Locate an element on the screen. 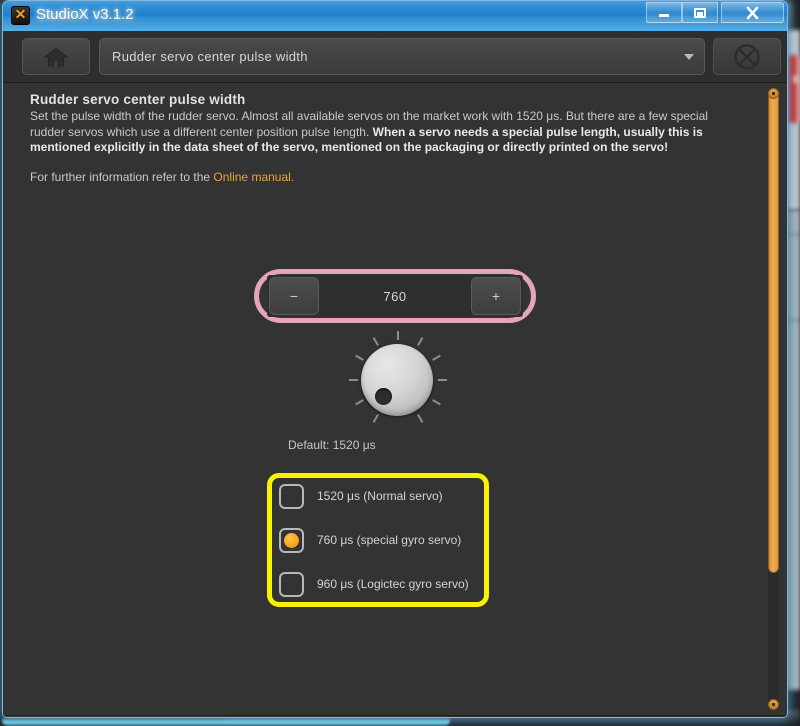 This screenshot has height=726, width=800. home-button is located at coordinates (56, 56).